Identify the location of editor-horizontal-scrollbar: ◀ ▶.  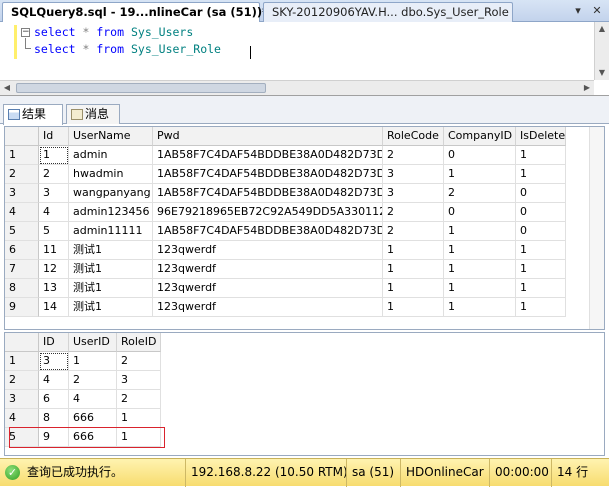
(297, 87).